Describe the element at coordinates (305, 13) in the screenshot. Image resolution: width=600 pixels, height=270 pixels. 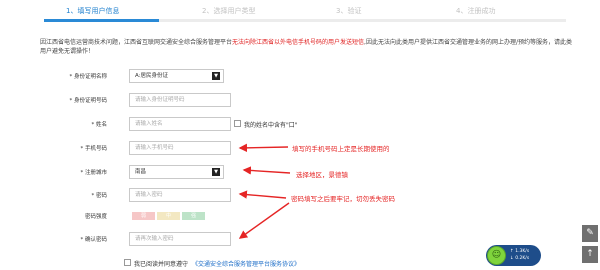
I see `progress-steps: 1、填写用户信息 2、选择用户类型 3、验证 4、注册成功` at that location.